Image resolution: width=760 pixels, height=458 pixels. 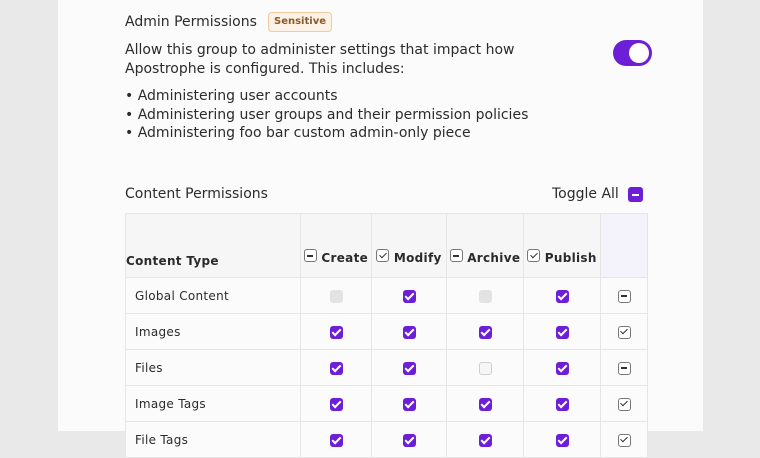 What do you see at coordinates (191, 22) in the screenshot?
I see `admin-permissions-title: Admin Permissions` at bounding box center [191, 22].